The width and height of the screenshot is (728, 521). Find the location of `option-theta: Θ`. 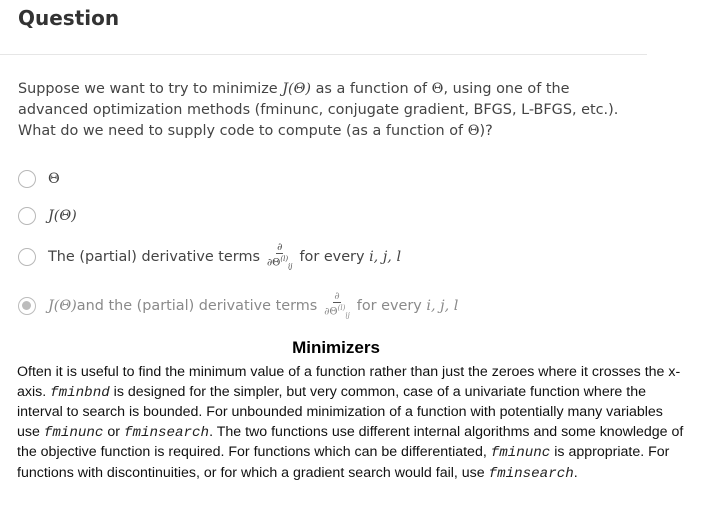

option-theta: Θ is located at coordinates (39, 179).